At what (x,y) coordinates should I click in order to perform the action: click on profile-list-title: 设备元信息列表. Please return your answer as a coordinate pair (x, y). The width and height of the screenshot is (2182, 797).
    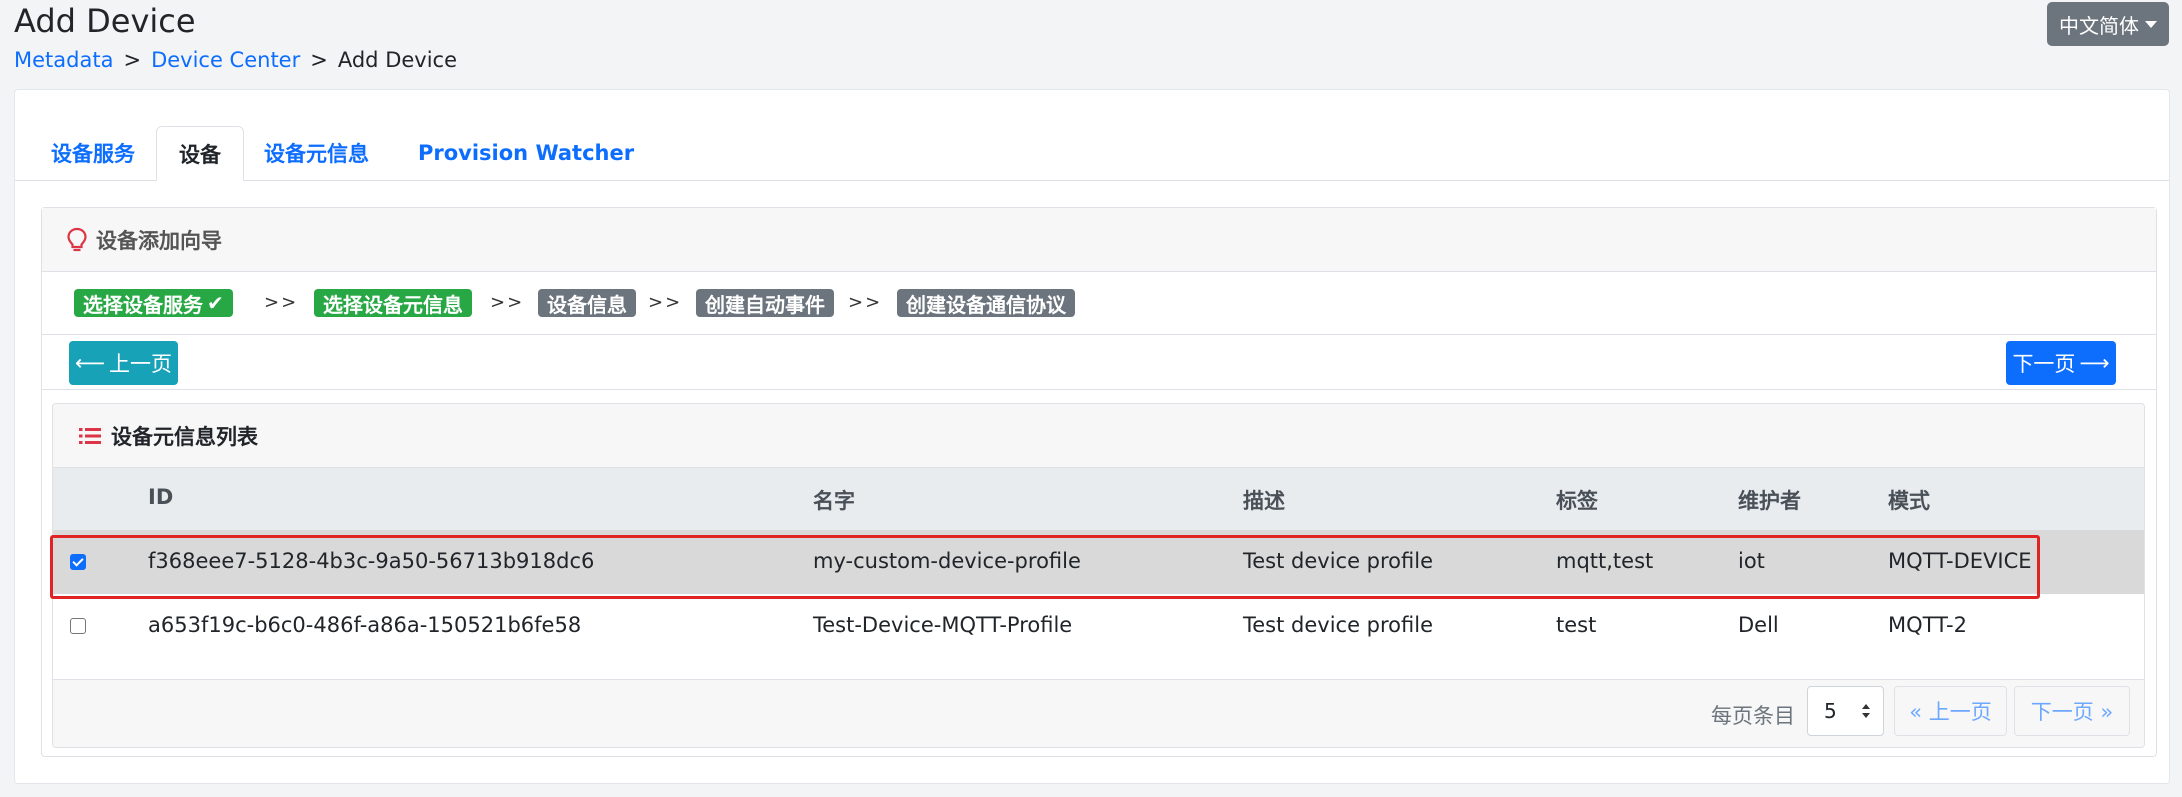
    Looking at the image, I should click on (184, 436).